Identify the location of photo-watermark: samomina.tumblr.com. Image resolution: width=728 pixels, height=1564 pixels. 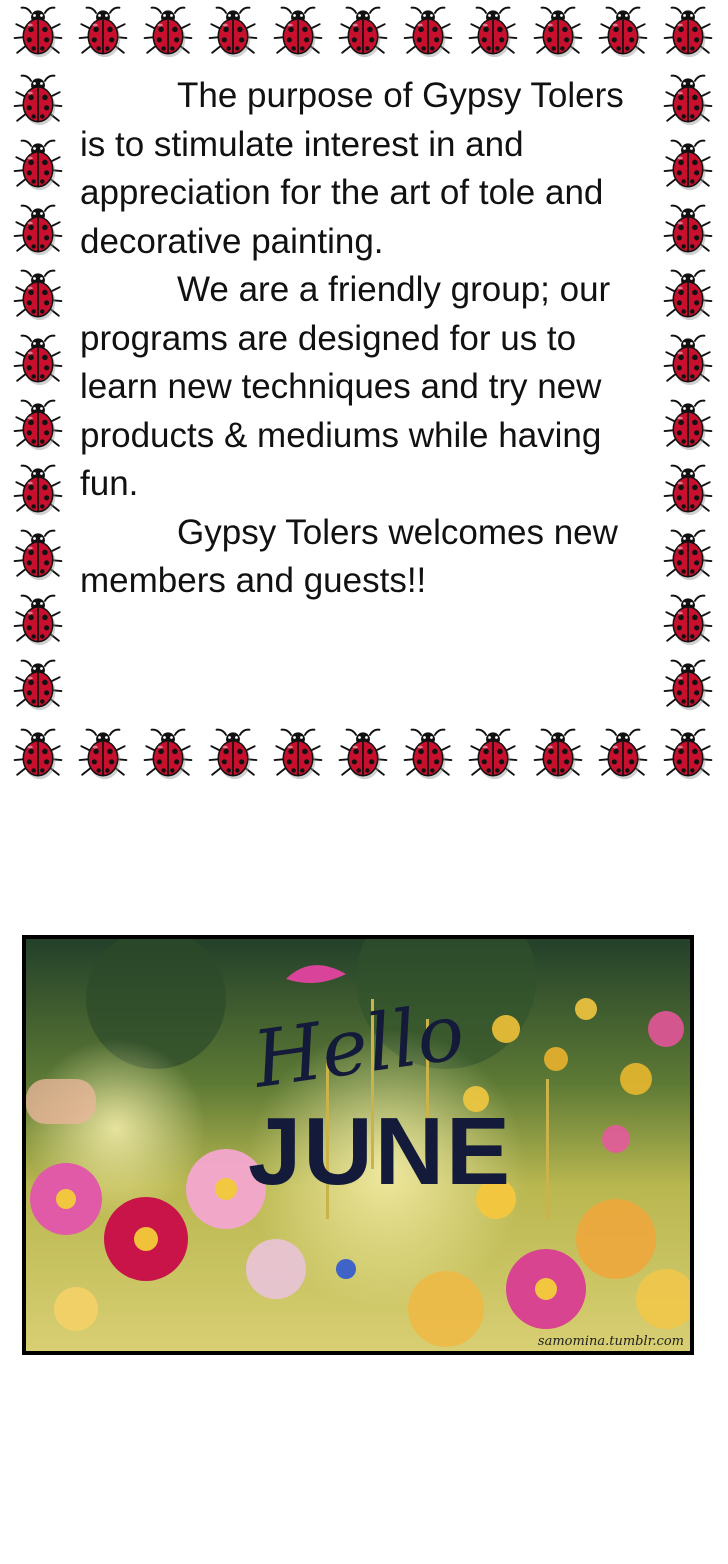
(611, 1341).